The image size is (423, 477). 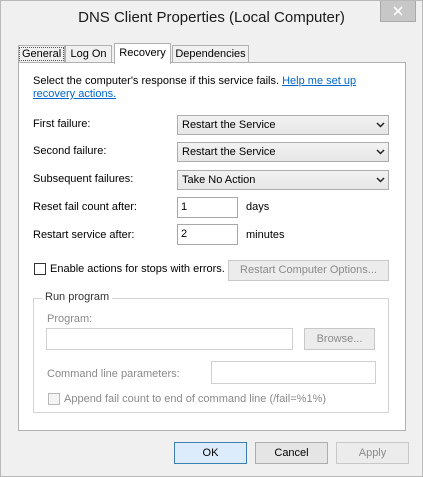 I want to click on close-button, so click(x=398, y=11).